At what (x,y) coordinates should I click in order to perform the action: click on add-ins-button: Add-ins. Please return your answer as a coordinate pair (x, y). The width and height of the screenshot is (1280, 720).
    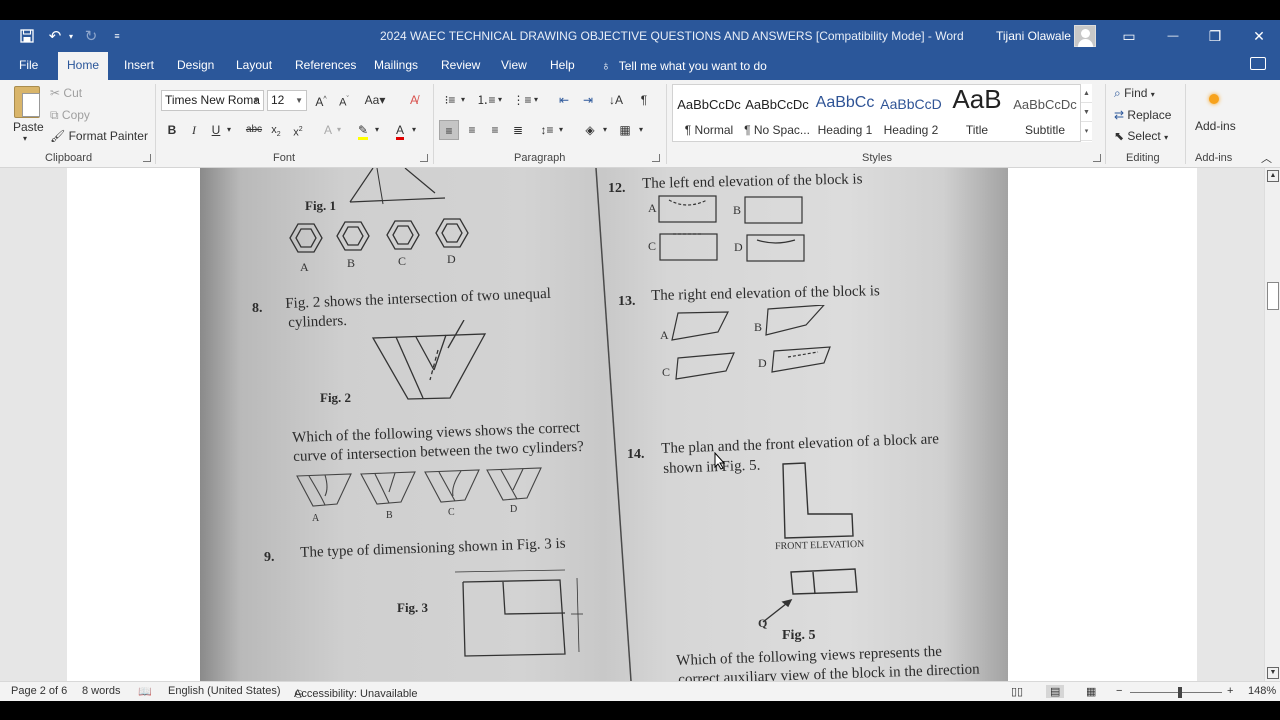
    Looking at the image, I should click on (1215, 126).